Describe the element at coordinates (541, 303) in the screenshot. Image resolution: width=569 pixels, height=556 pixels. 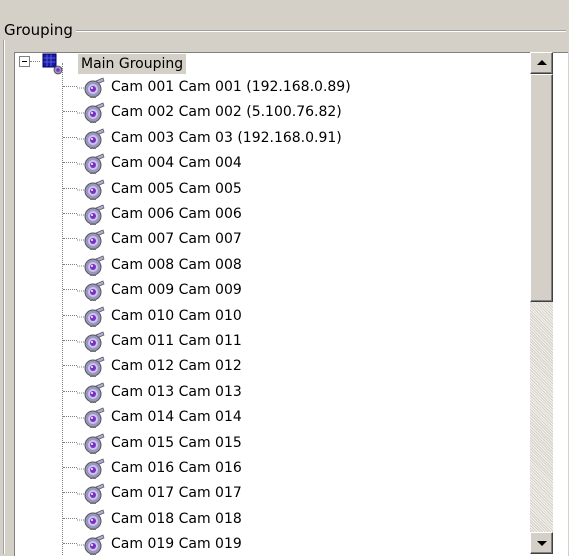
I see `vertical-scrollbar` at that location.